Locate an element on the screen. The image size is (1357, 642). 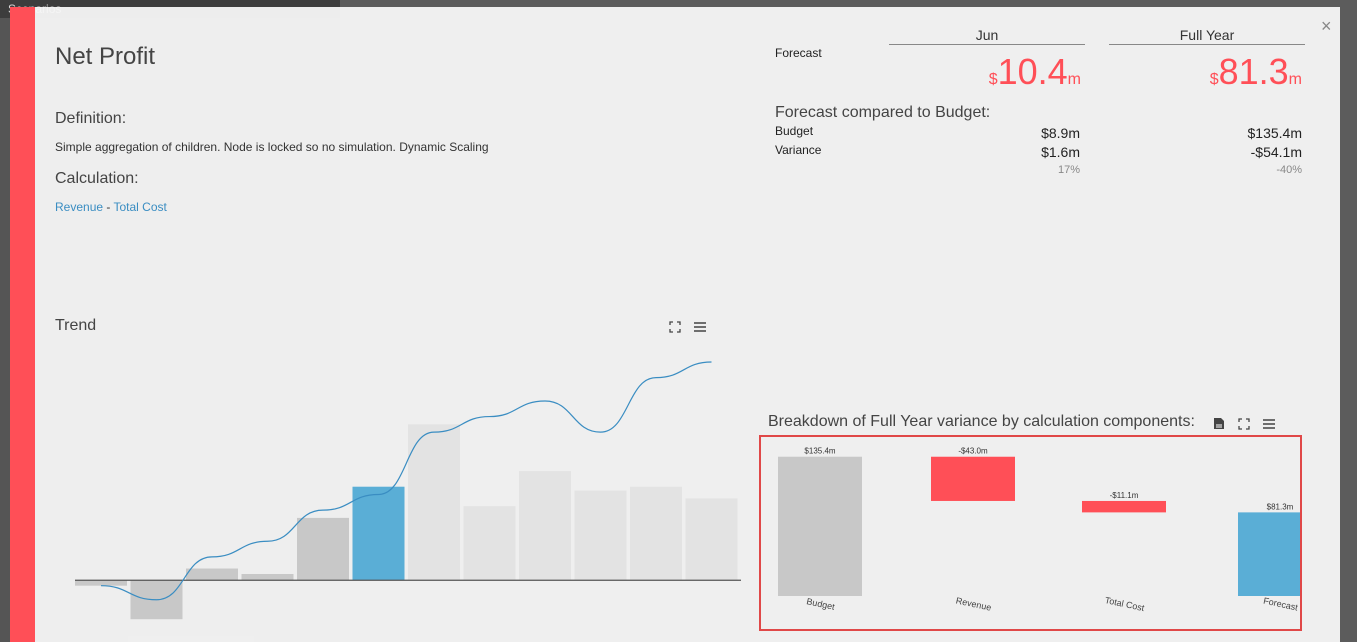
variance-label: Variance is located at coordinates (798, 150).